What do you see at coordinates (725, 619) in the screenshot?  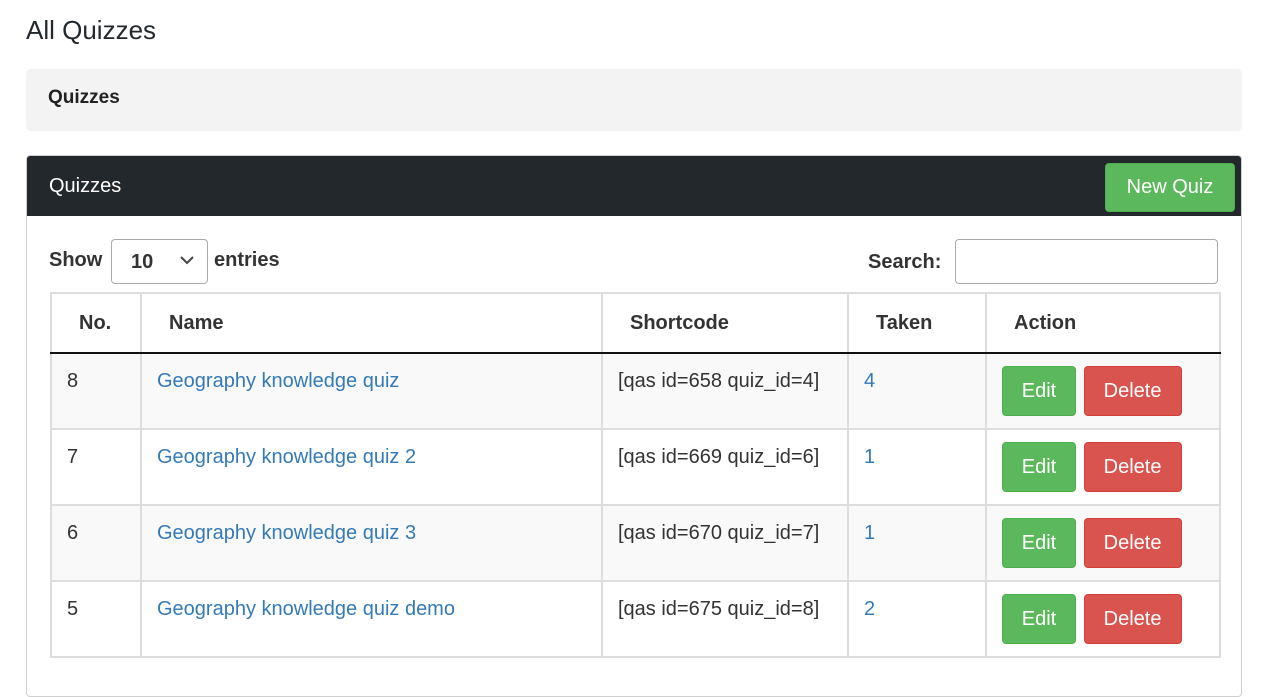 I see `cell-shortcode: [qas id=675 quiz_id=8]` at bounding box center [725, 619].